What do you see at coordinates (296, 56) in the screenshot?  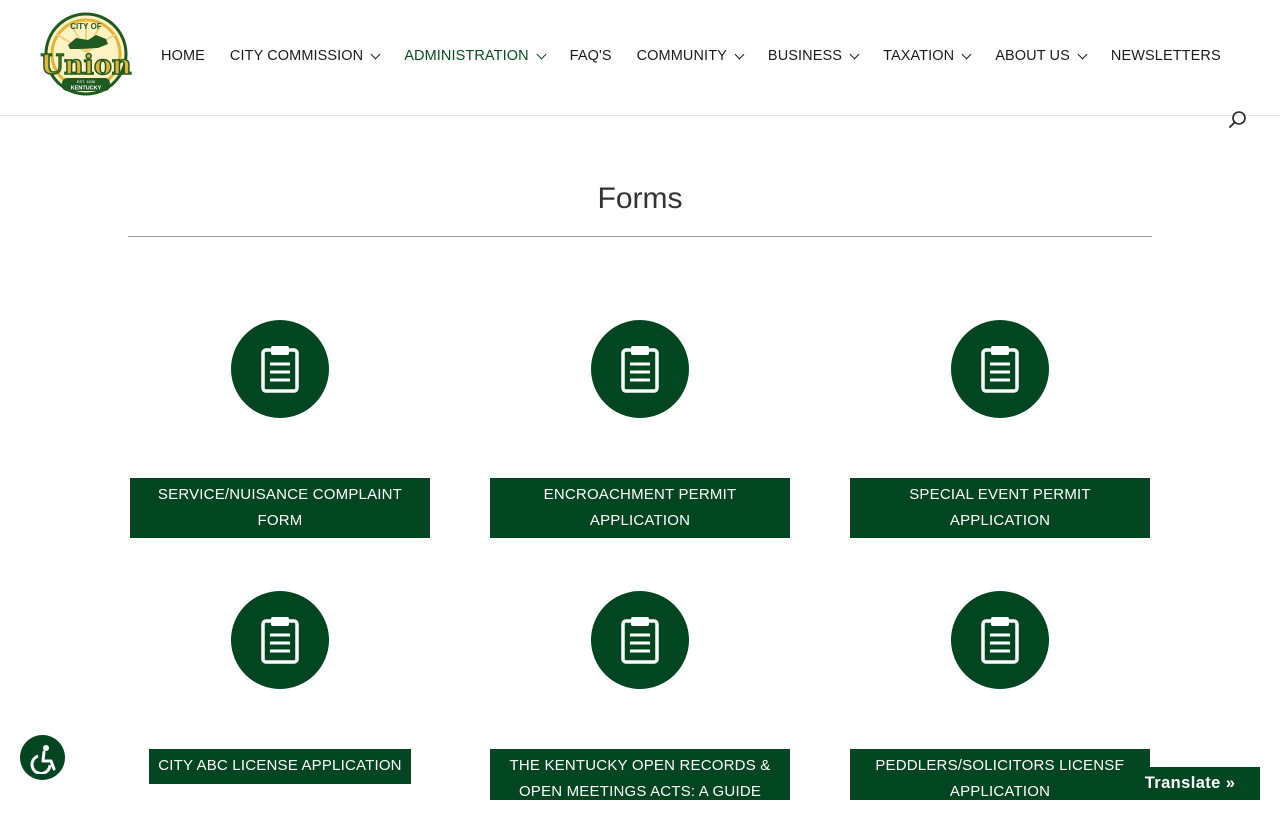 I see `nav-label: CITY COMMISSION` at bounding box center [296, 56].